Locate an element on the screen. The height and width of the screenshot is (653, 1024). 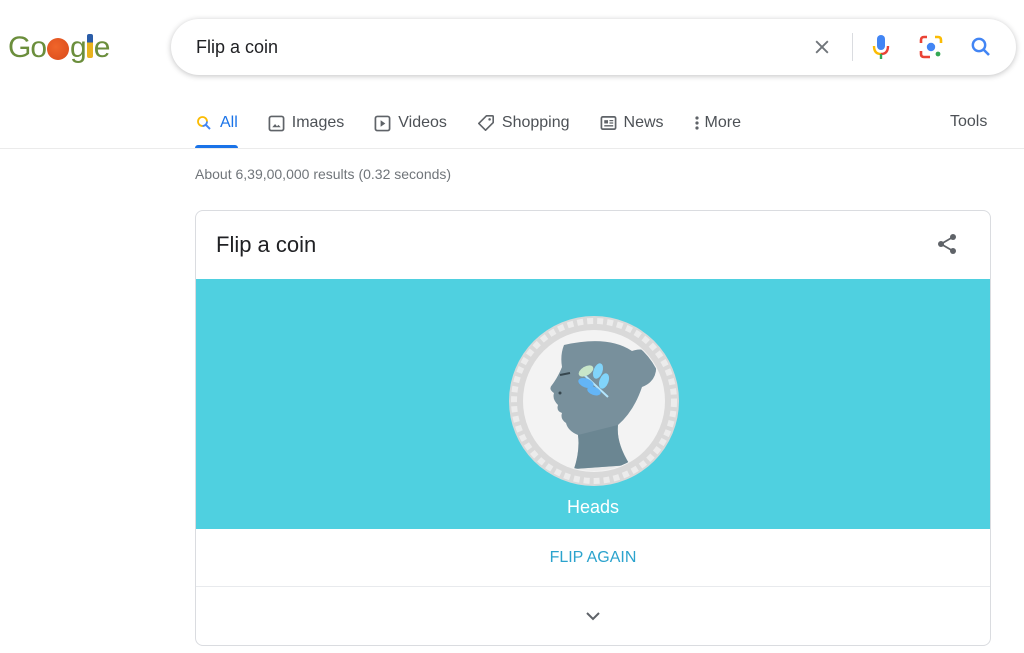
chevron-down-icon is located at coordinates (593, 616).